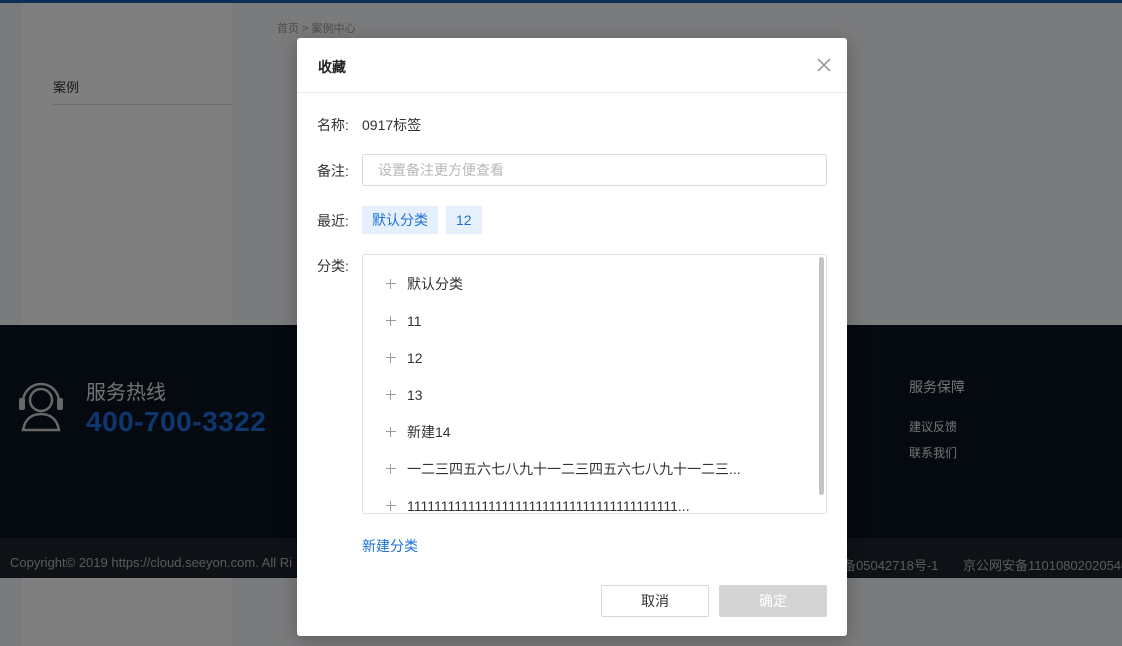  What do you see at coordinates (333, 171) in the screenshot?
I see `note-label: 备注:` at bounding box center [333, 171].